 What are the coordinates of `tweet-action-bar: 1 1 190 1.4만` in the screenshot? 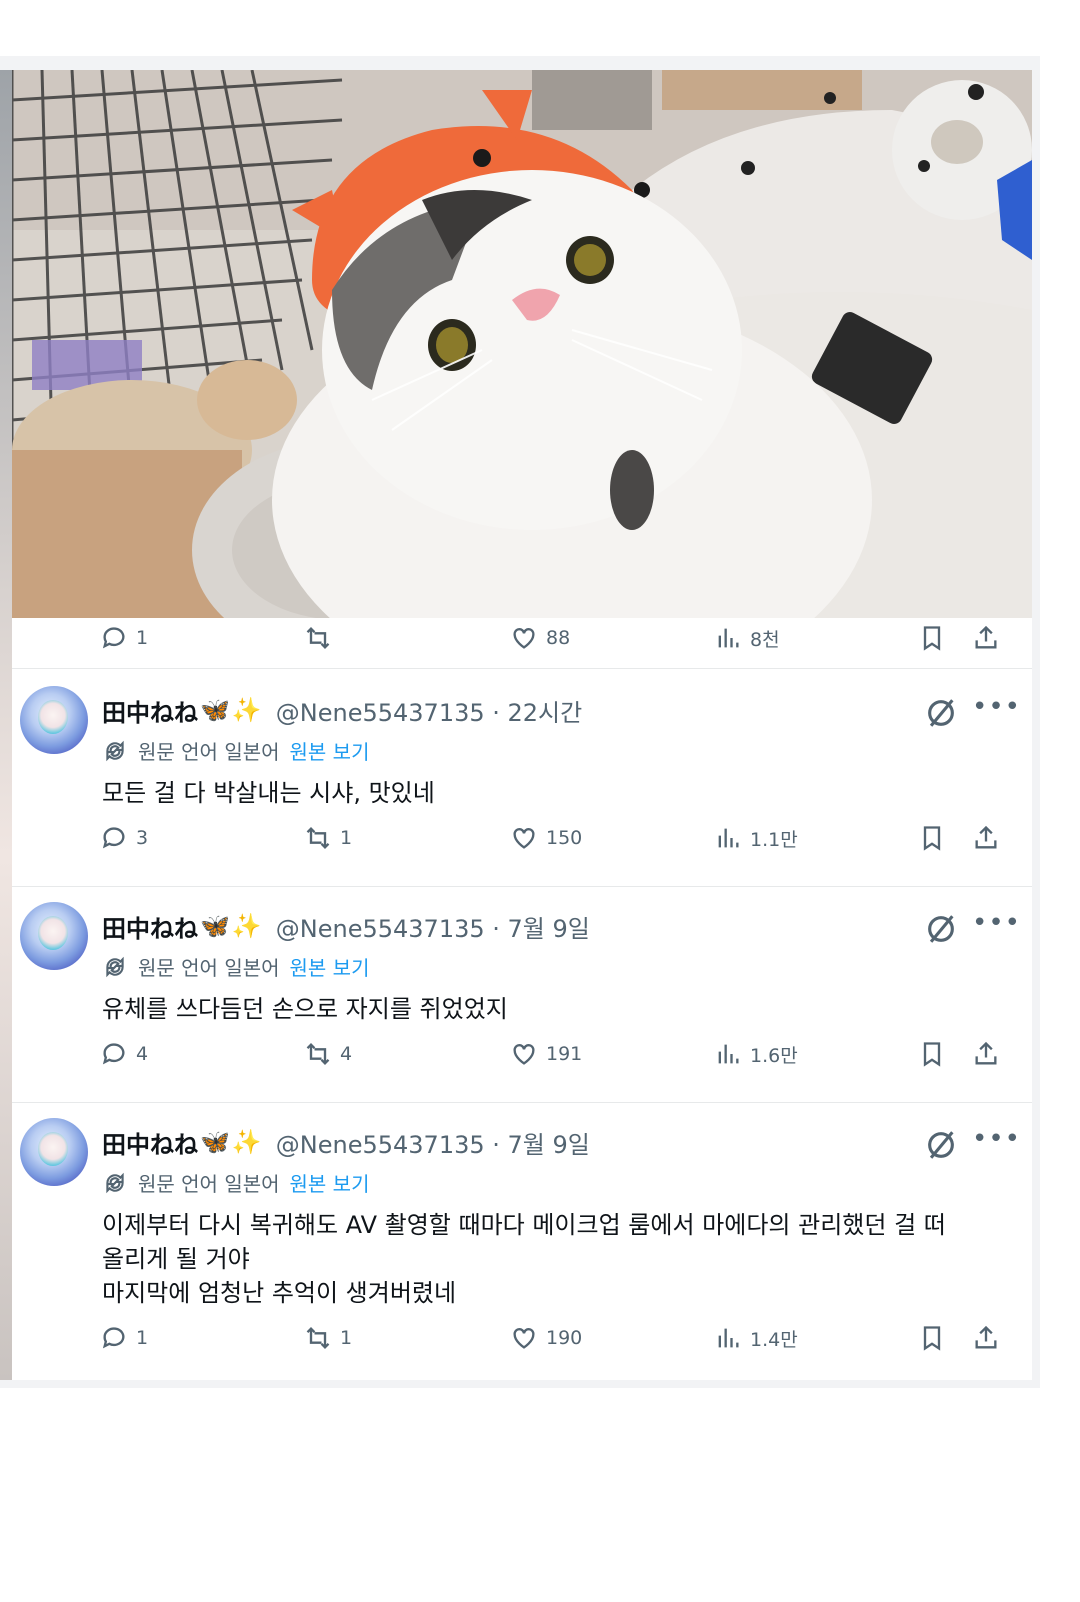 It's located at (522, 1338).